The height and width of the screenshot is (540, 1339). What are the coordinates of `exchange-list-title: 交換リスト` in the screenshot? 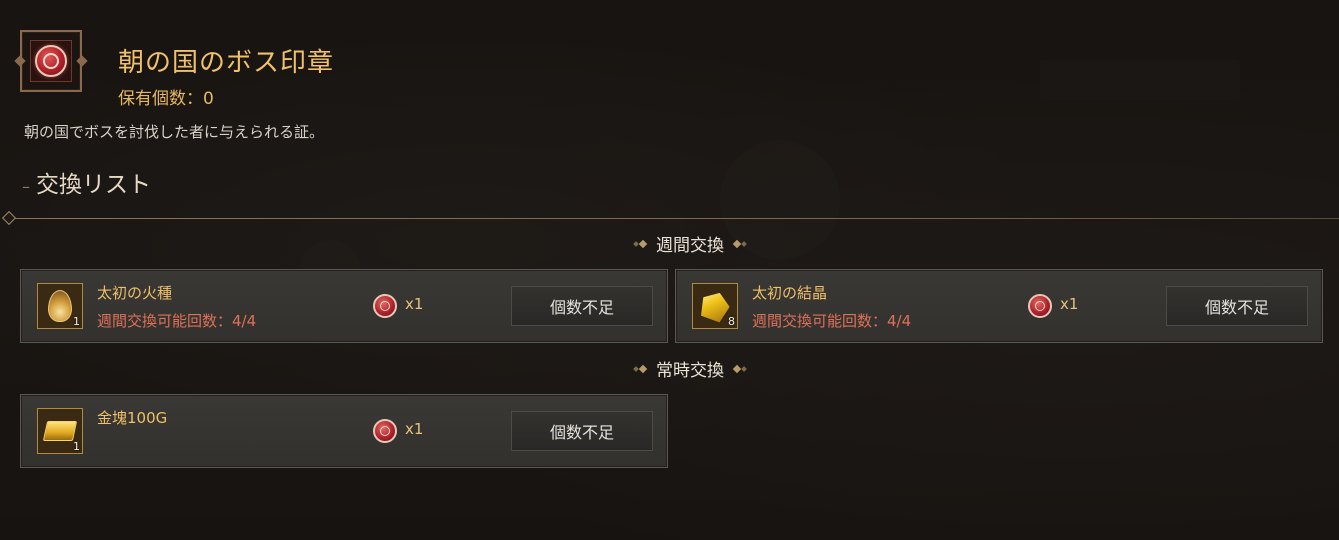 It's located at (93, 185).